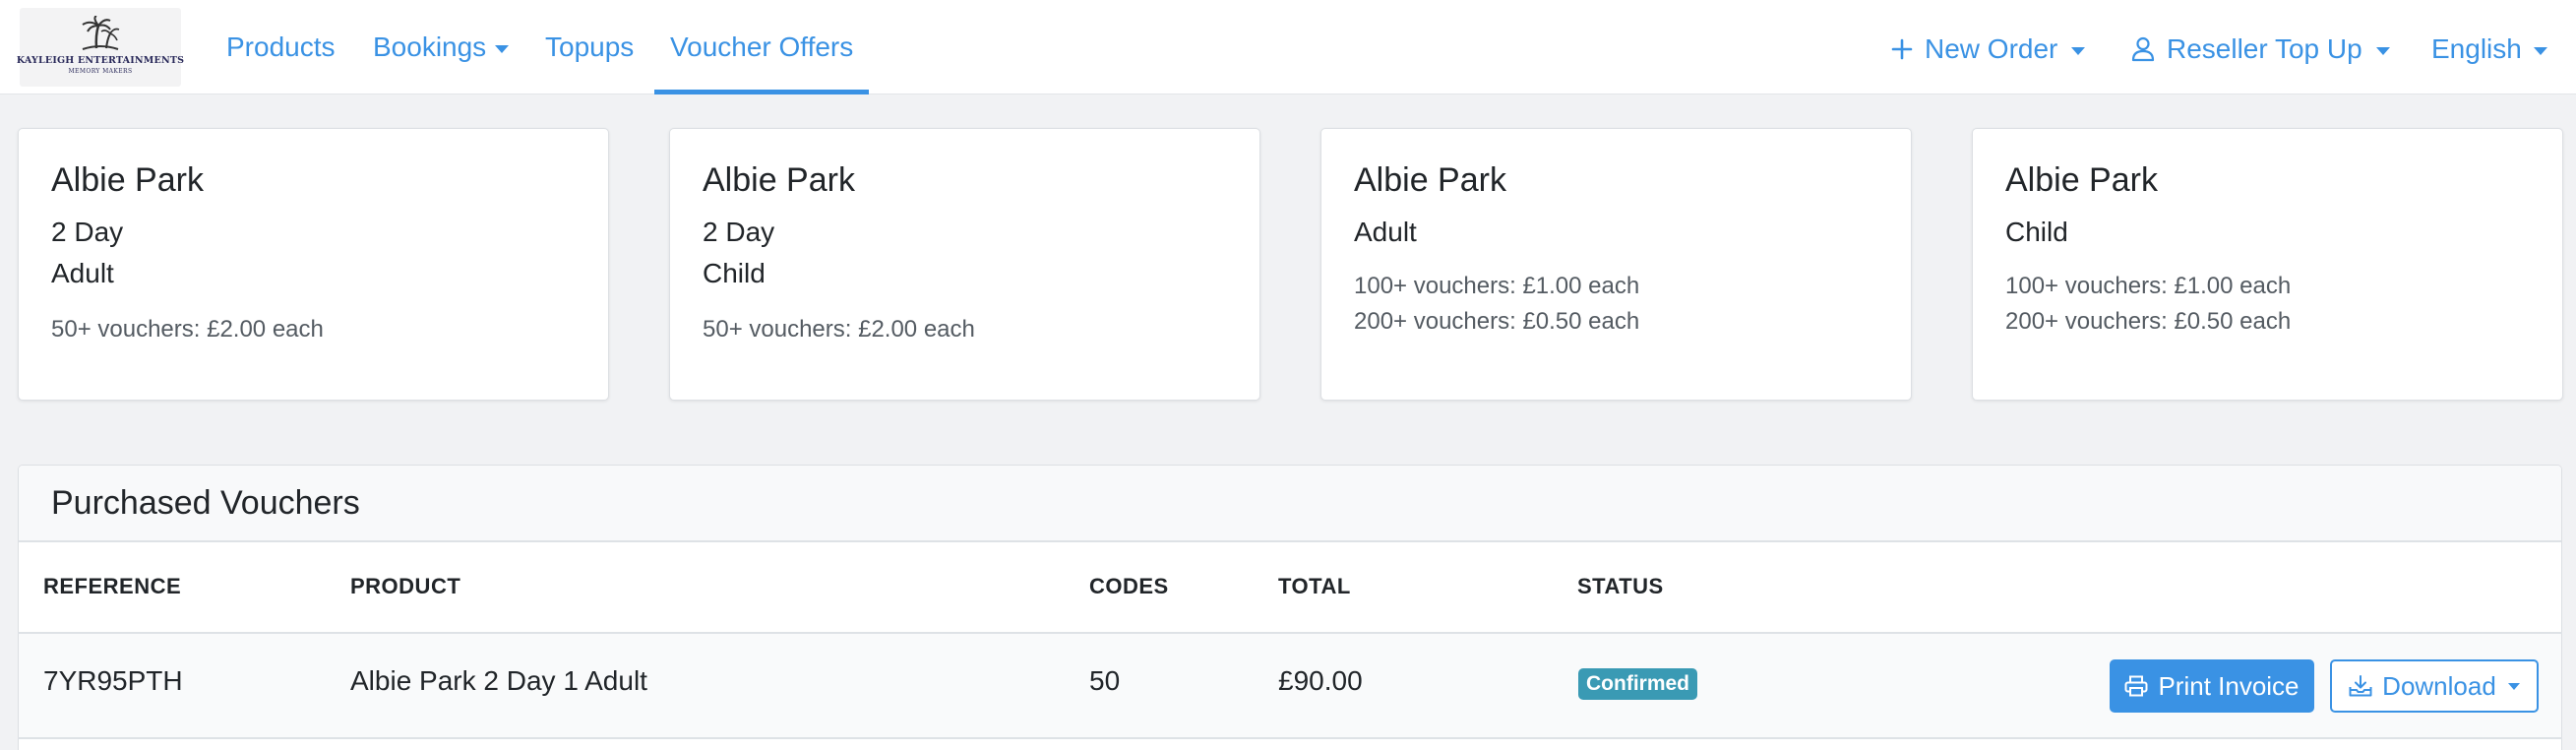 This screenshot has width=2576, height=750. I want to click on reseller-top-up-dropdown: Reseller Top Up, so click(2260, 49).